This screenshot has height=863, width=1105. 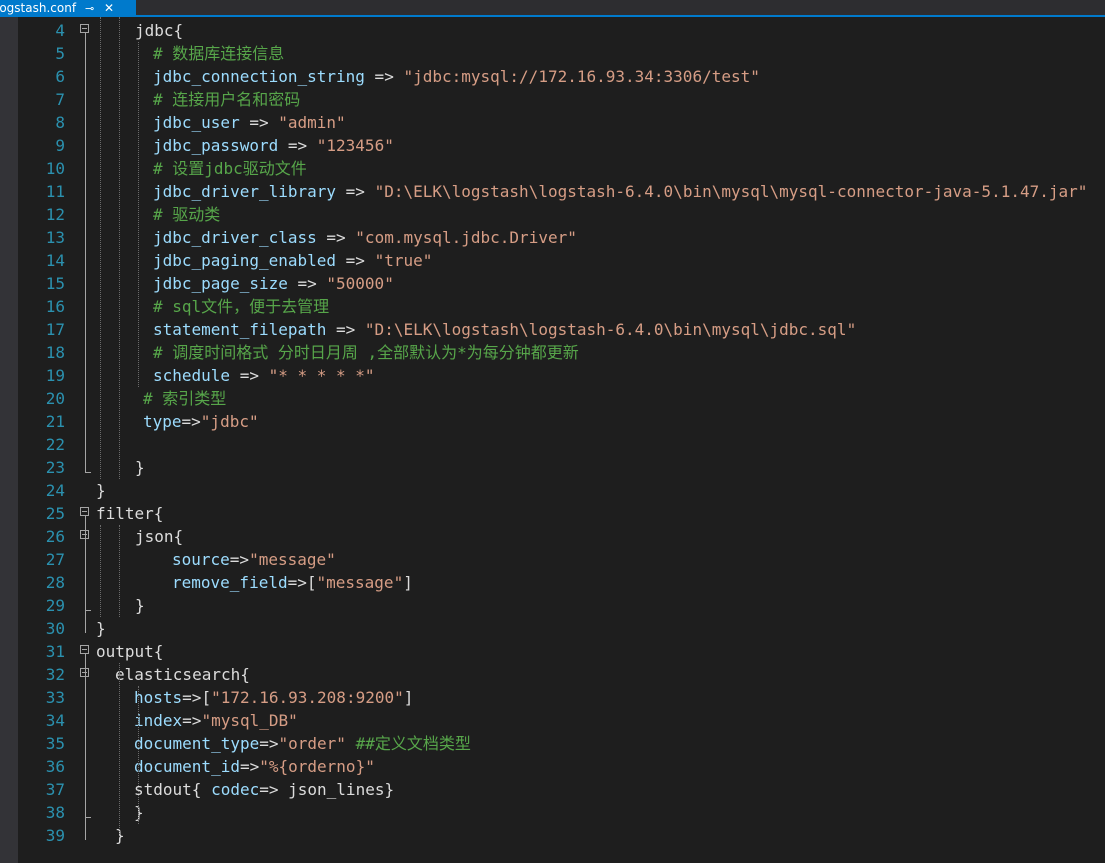 What do you see at coordinates (55, 766) in the screenshot?
I see `line-number: 36` at bounding box center [55, 766].